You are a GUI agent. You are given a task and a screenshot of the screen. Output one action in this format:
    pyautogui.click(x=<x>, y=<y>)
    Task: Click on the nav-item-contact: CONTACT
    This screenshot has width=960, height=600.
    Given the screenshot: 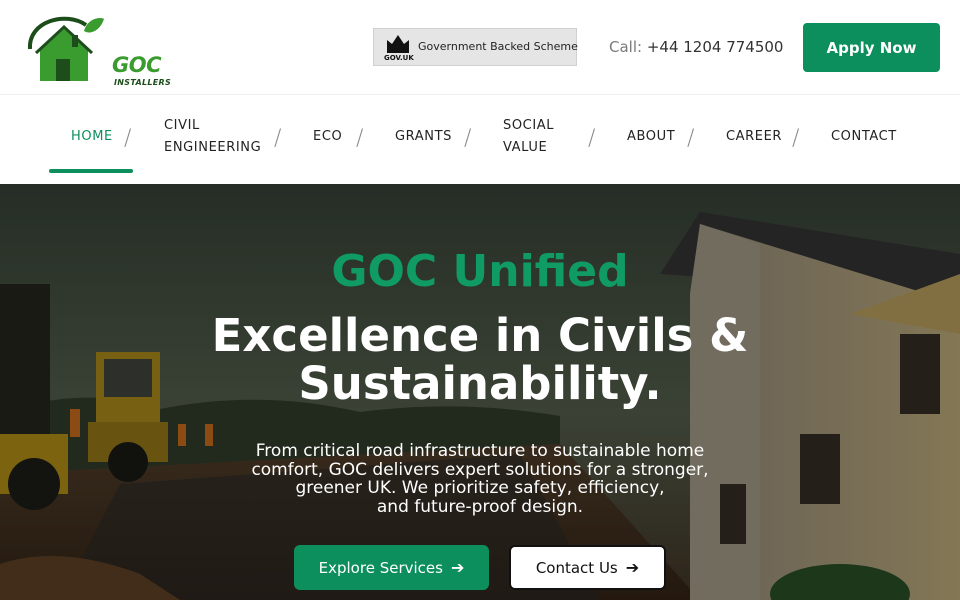 What is the action you would take?
    pyautogui.click(x=864, y=137)
    